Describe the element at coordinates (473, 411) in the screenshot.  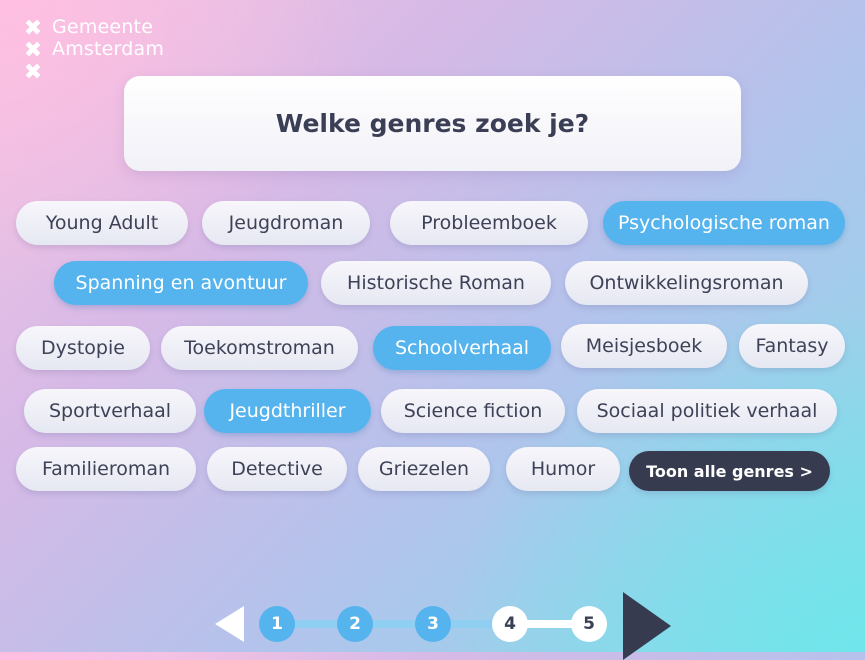
I see `genre-chip-science-fiction: Science fiction` at that location.